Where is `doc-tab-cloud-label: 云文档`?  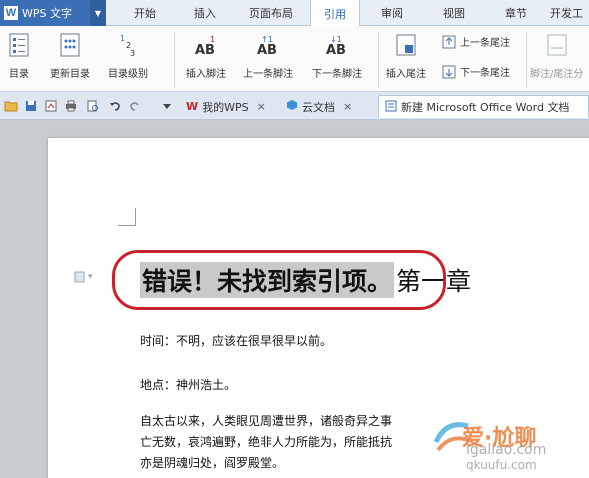 doc-tab-cloud-label: 云文档 is located at coordinates (318, 107).